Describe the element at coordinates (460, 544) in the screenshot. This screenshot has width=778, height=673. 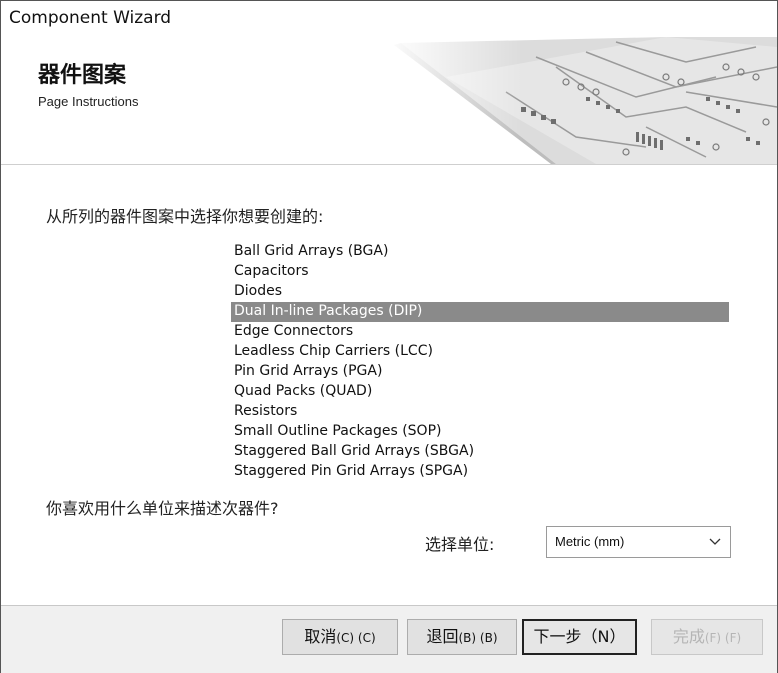
I see `unit-select-label: 选择单位:` at that location.